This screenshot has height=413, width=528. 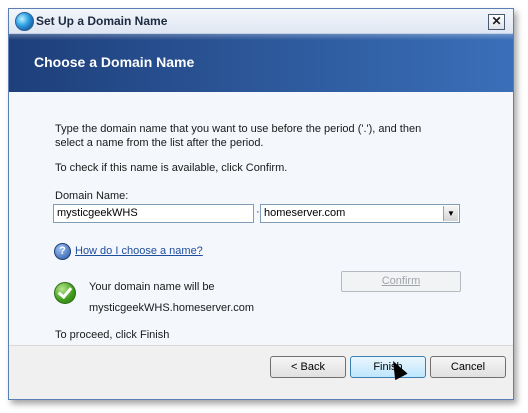 What do you see at coordinates (261, 372) in the screenshot?
I see `button-bar: < Back Finish Cancel` at bounding box center [261, 372].